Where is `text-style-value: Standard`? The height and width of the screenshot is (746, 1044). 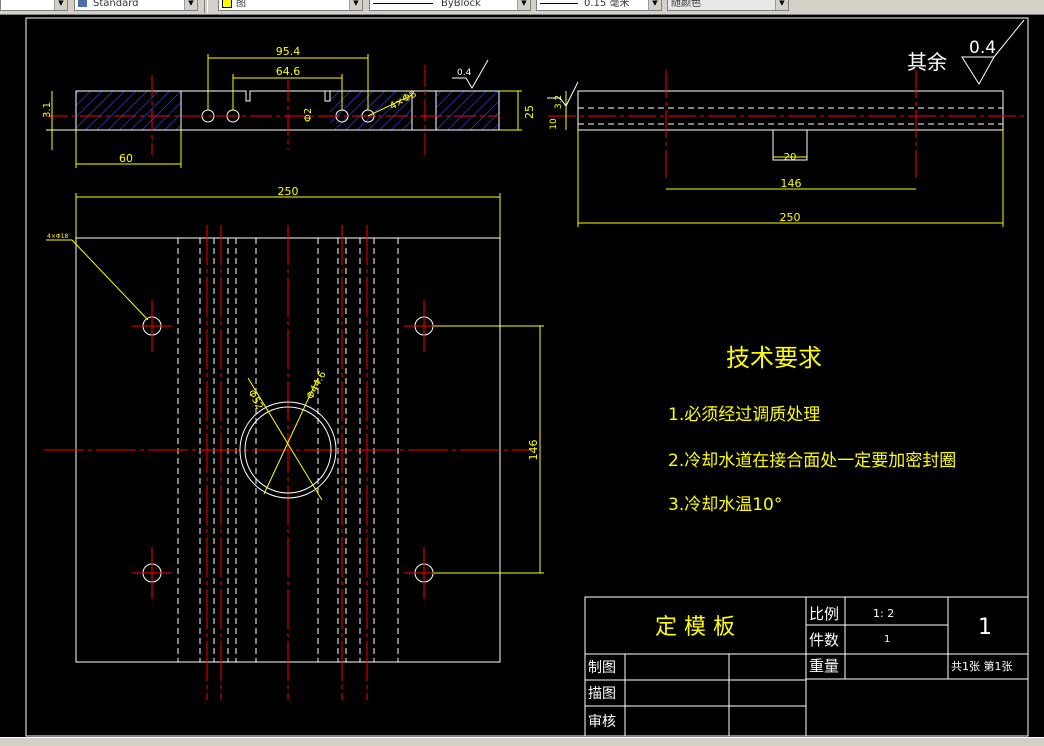
text-style-value: Standard is located at coordinates (116, 4).